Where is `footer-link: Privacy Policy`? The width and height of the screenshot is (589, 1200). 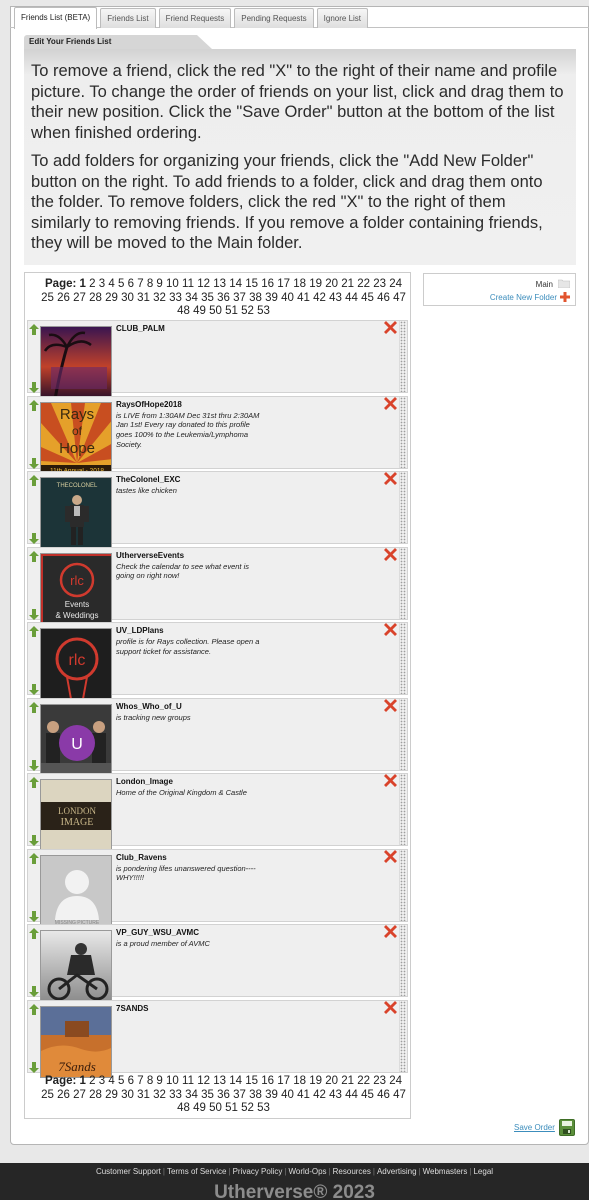
footer-link: Privacy Policy is located at coordinates (258, 1171).